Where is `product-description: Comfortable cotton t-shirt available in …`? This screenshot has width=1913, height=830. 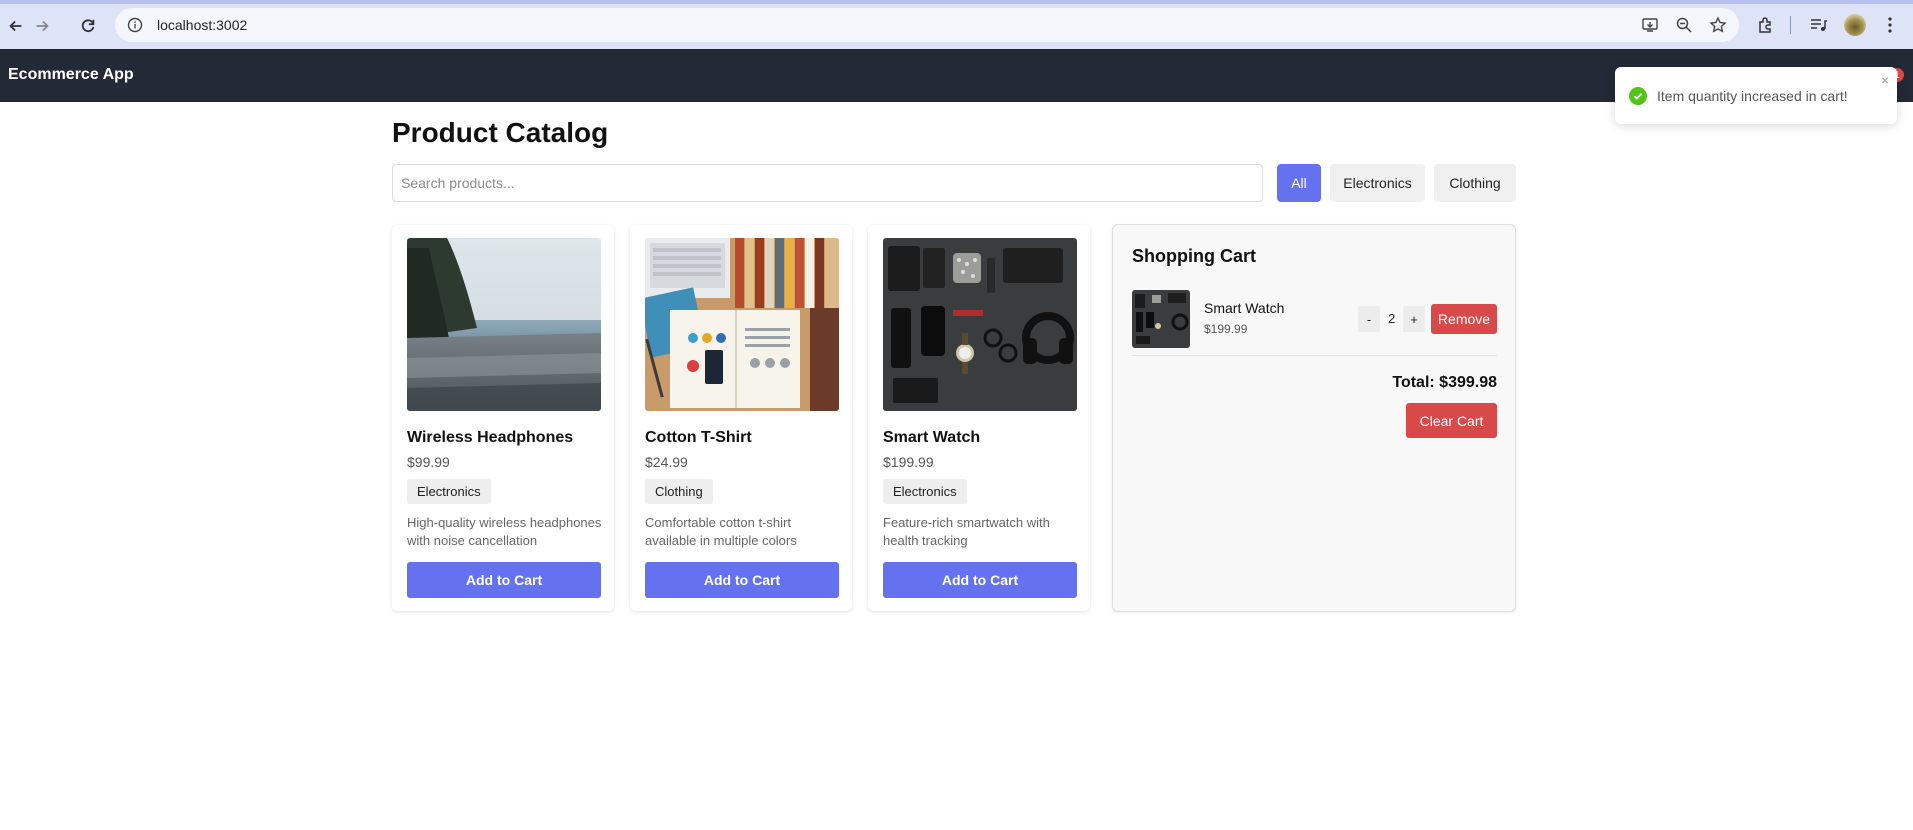
product-description: Comfortable cotton t-shirt available in … is located at coordinates (721, 531).